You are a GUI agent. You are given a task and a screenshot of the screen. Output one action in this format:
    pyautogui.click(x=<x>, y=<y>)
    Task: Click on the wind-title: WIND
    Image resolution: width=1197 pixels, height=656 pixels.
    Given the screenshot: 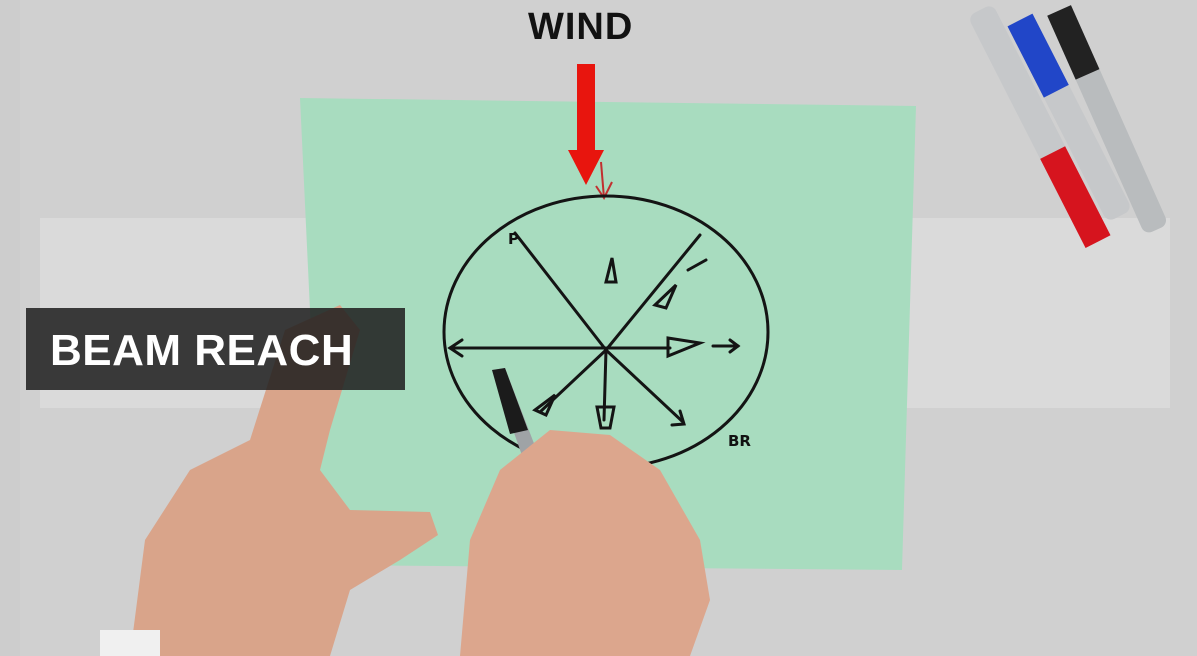 What is the action you would take?
    pyautogui.click(x=581, y=27)
    